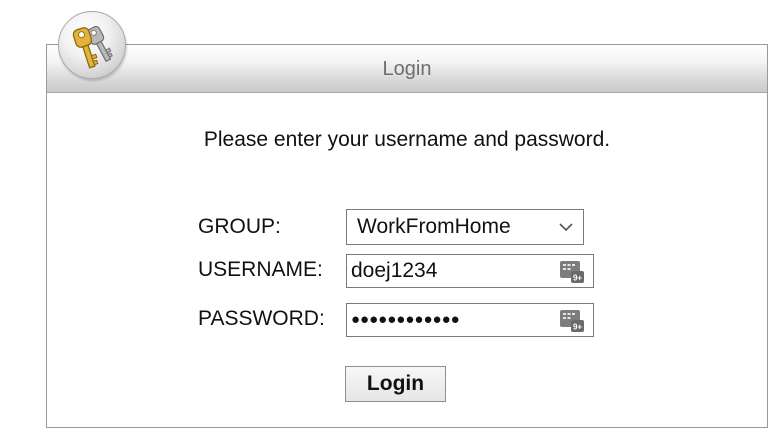 The image size is (768, 438). Describe the element at coordinates (239, 226) in the screenshot. I see `group-label: GROUP:` at that location.